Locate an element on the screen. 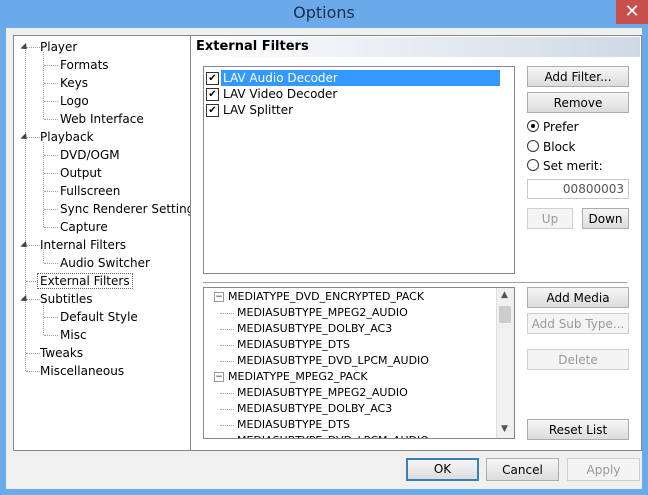 This screenshot has height=495, width=648. filter-name: LAV Splitter is located at coordinates (258, 110).